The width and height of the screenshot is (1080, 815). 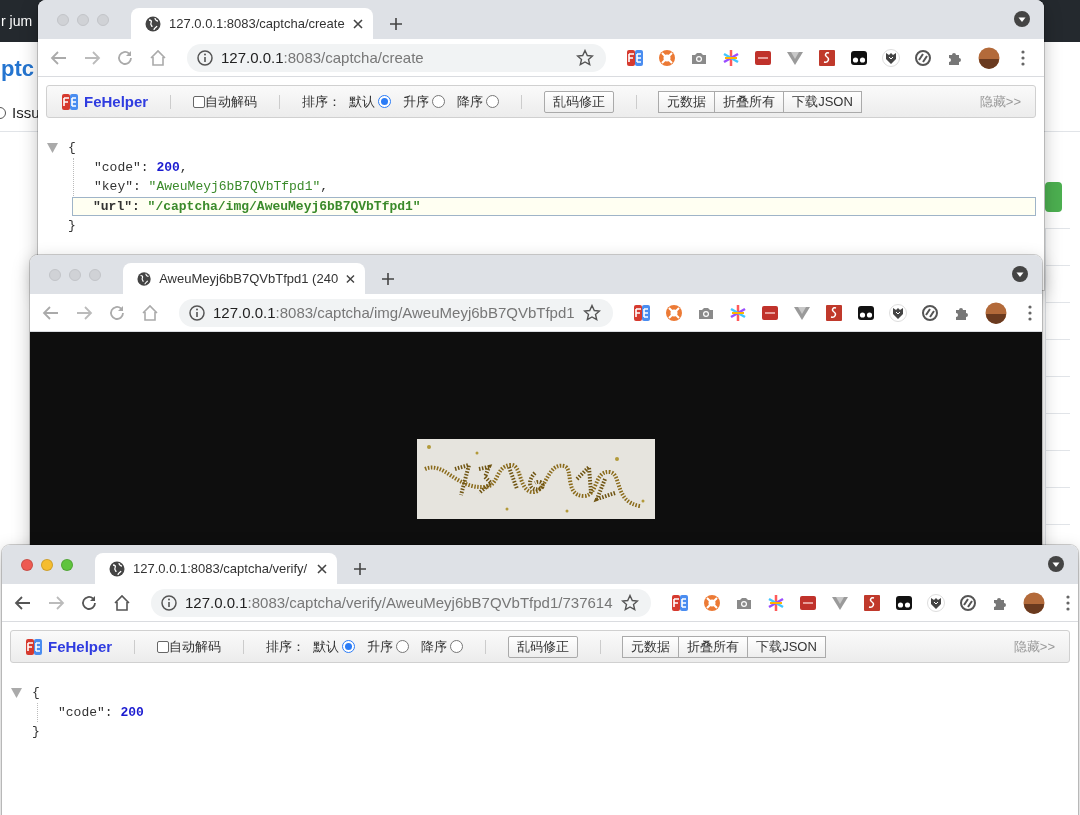 I want to click on url-text: 127.0.0.1:8083/captcha/img/AweuMeyj6bB7QVbTfpd1, so click(x=394, y=312).